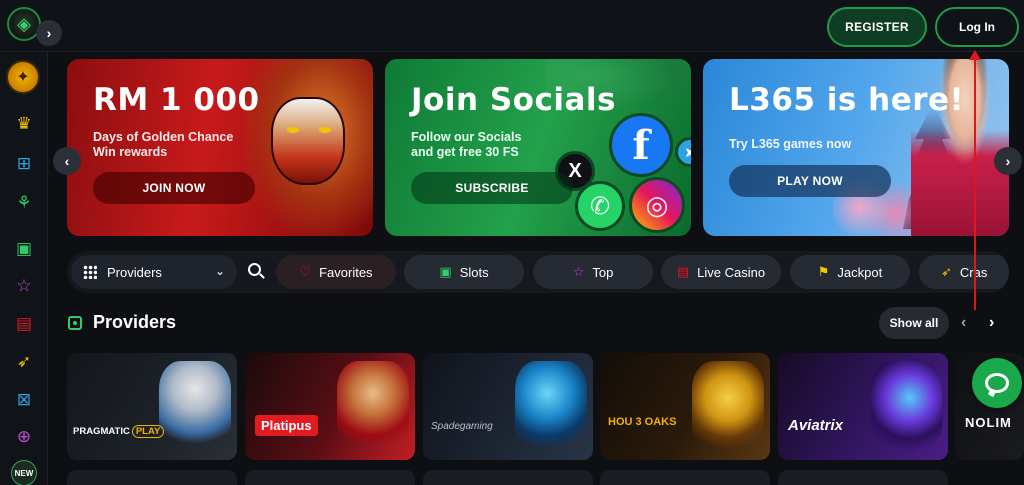  Describe the element at coordinates (325, 130) in the screenshot. I see `tiger-eye-right` at that location.